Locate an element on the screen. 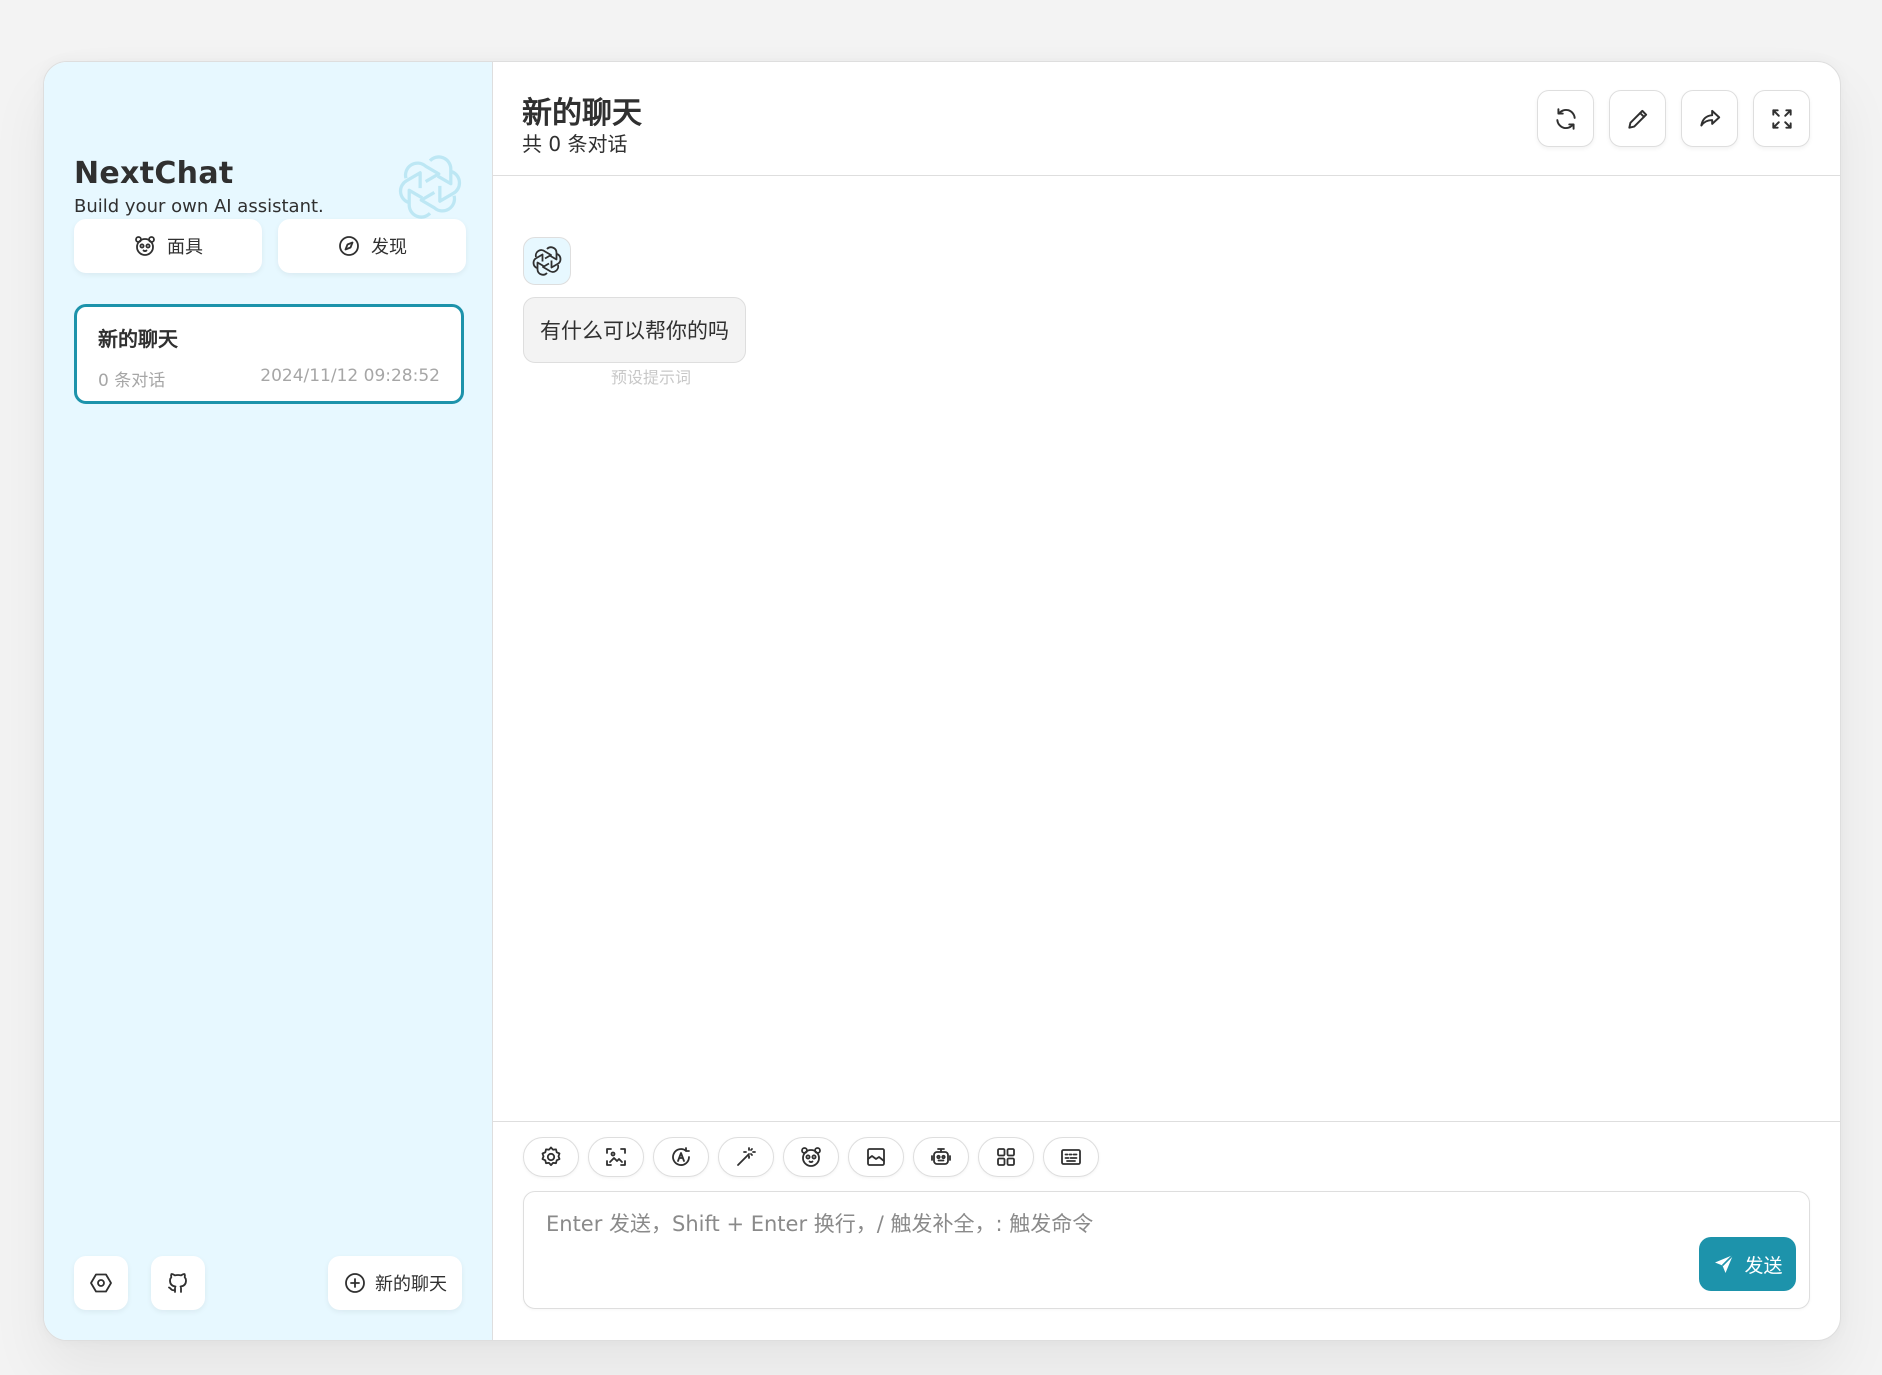  discover-button: 发现 is located at coordinates (372, 246).